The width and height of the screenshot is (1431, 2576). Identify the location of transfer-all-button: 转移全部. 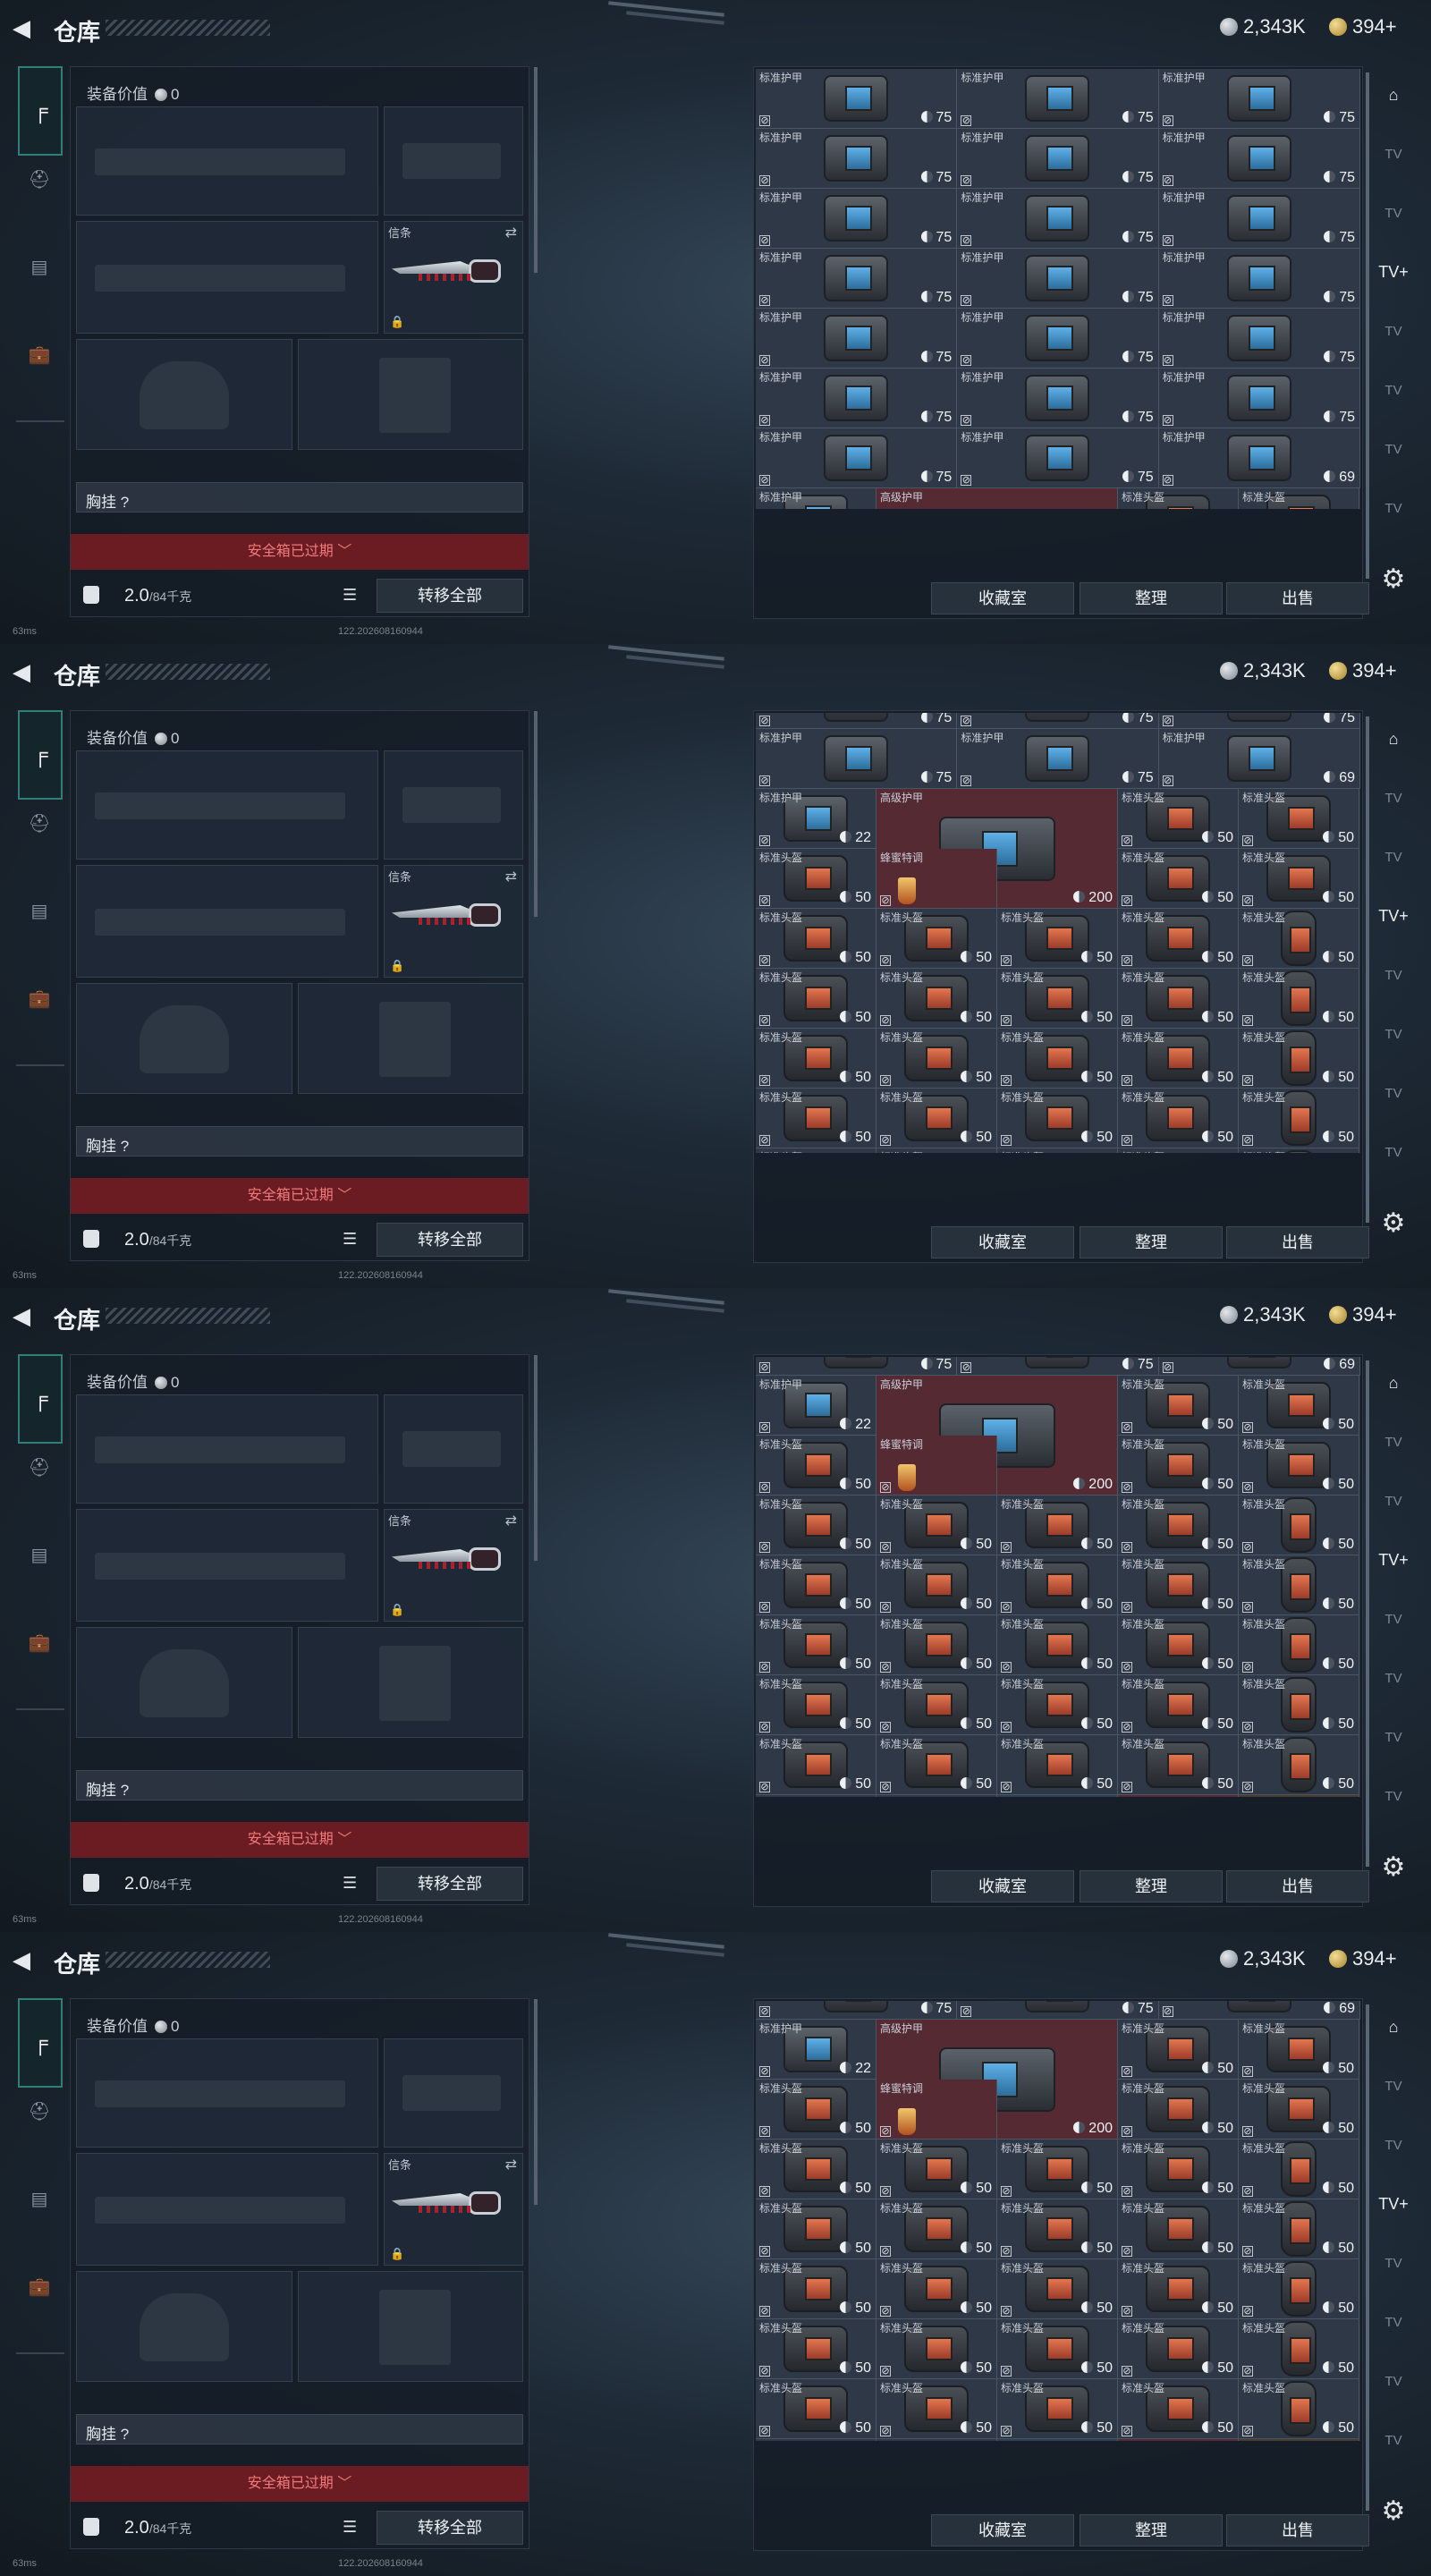
(450, 1884).